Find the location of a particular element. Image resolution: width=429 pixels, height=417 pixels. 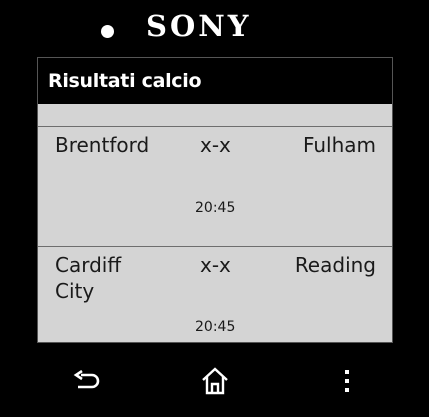

device-top-bezel: SONY is located at coordinates (214, 29).